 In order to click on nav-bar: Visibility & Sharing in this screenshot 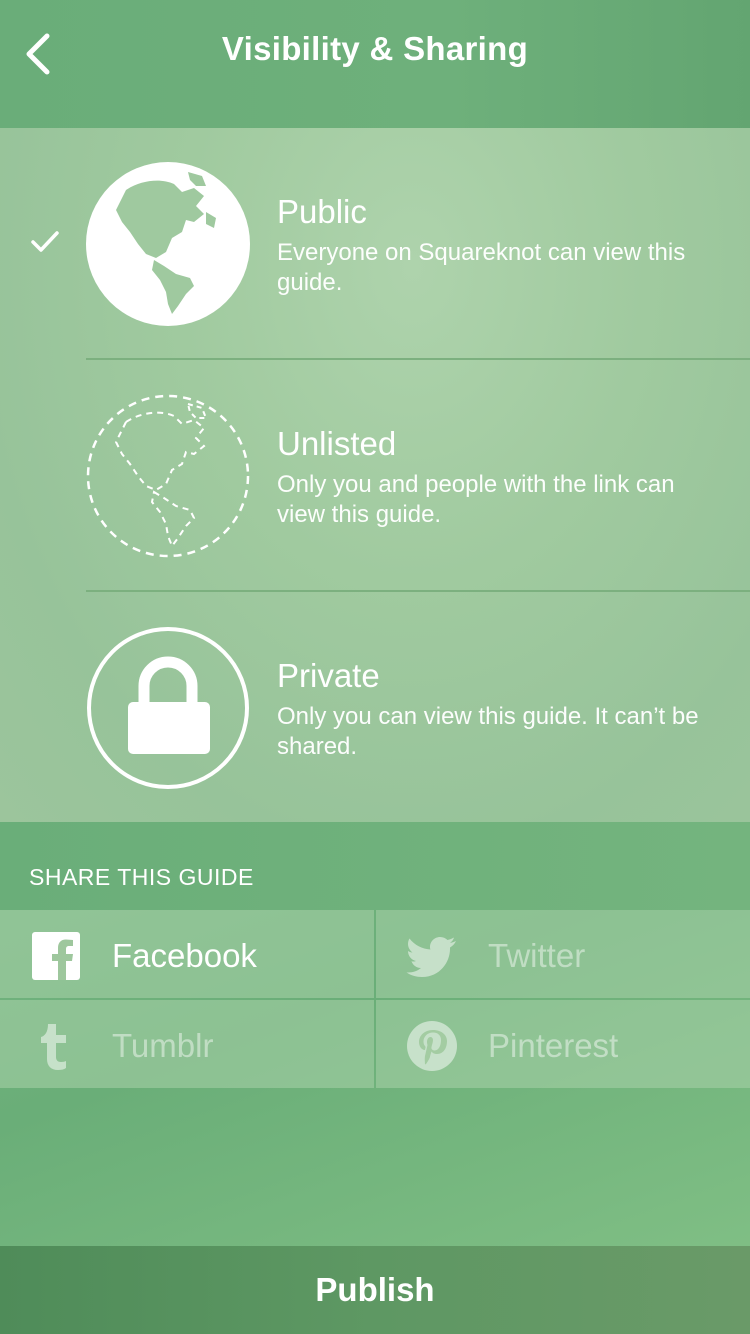, I will do `click(375, 64)`.